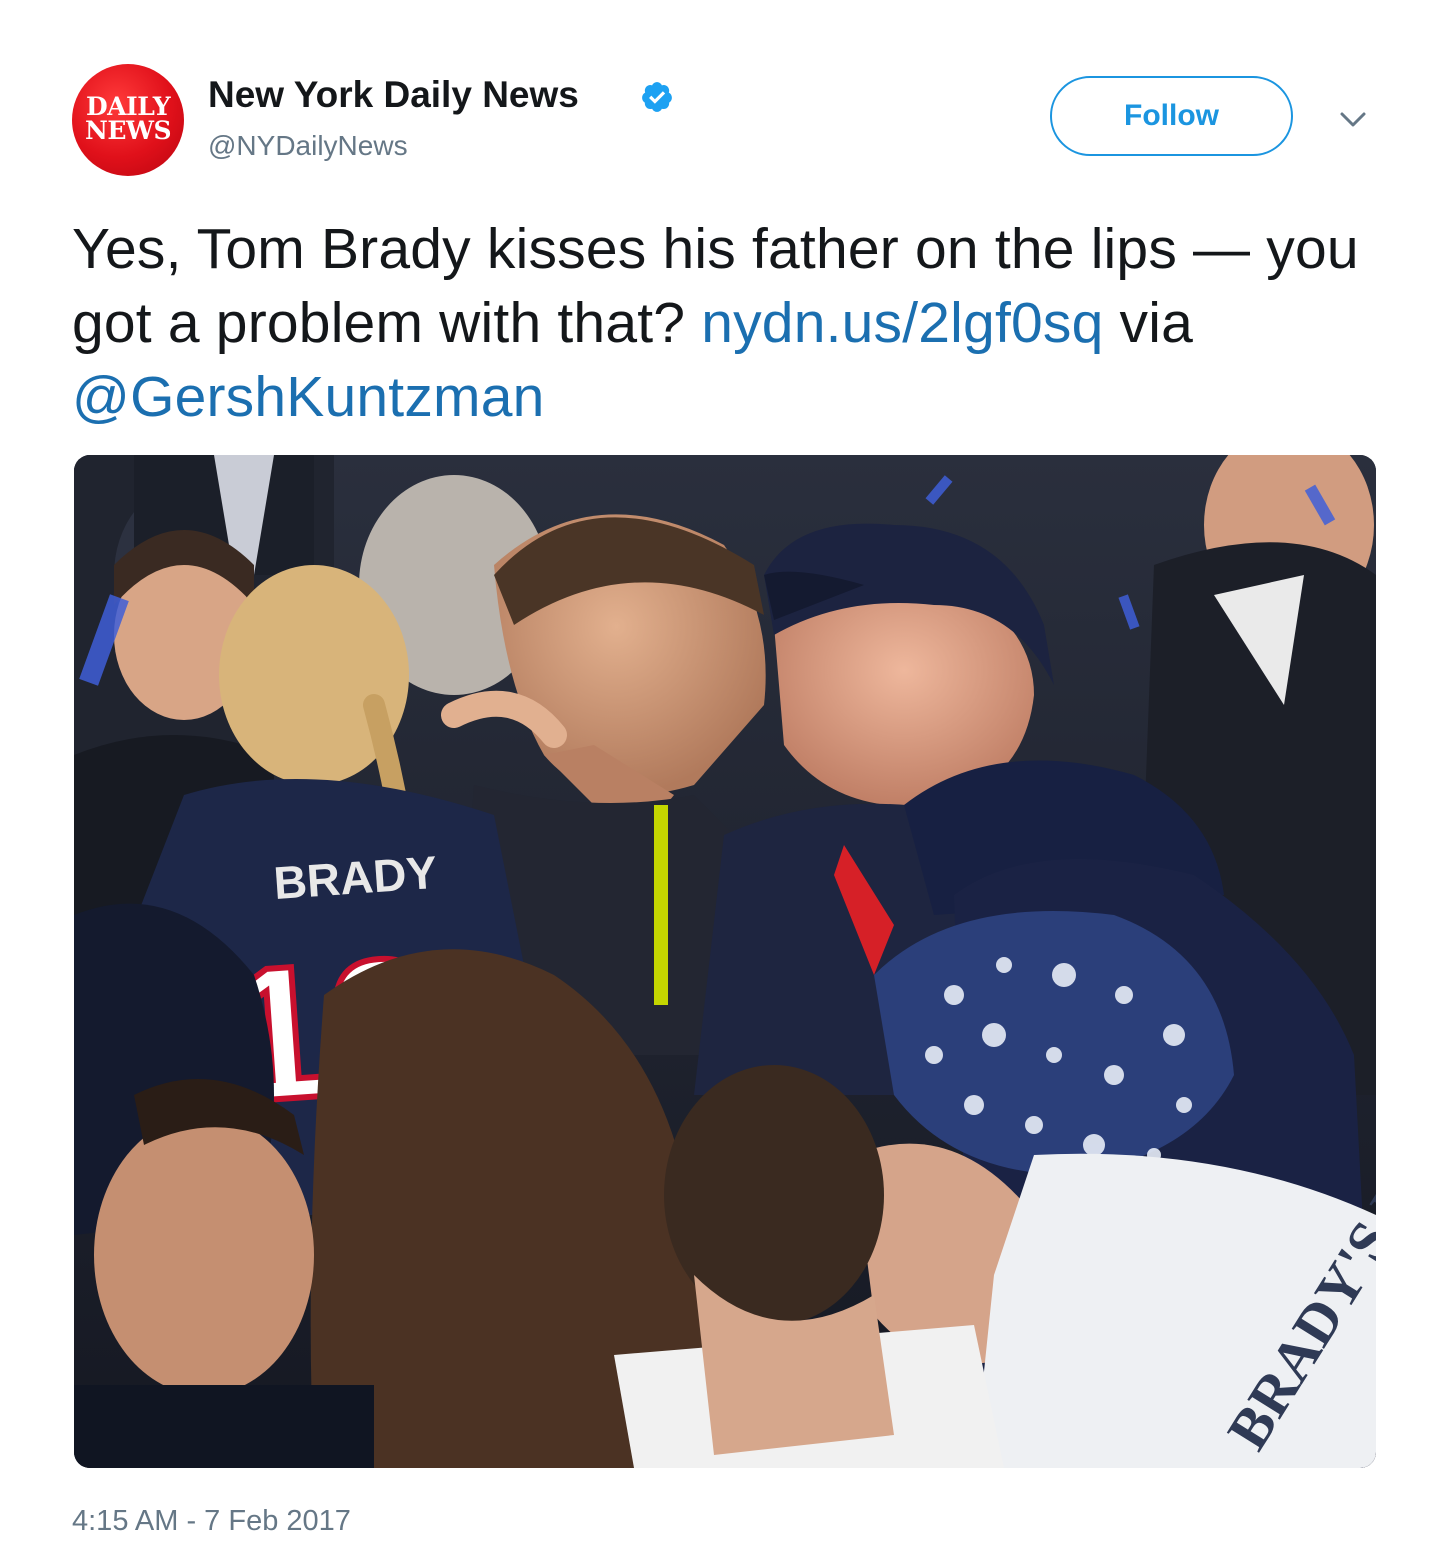  I want to click on tweet-link: nydn.us/2lgf0sq, so click(902, 323).